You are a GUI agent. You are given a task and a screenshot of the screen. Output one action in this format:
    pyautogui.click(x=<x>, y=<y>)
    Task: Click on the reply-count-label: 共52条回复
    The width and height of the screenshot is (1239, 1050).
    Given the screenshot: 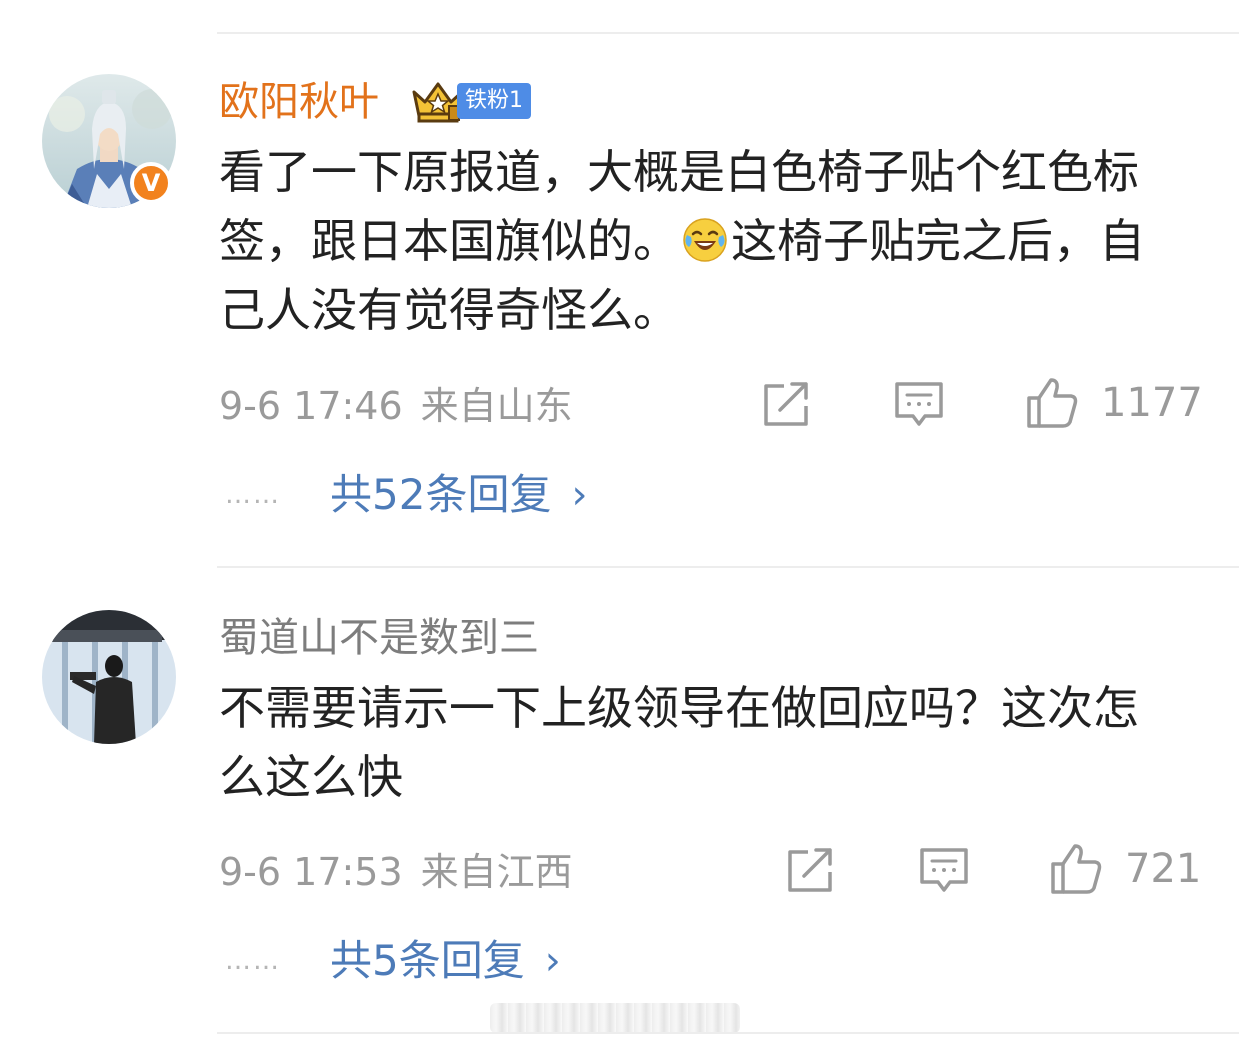 What is the action you would take?
    pyautogui.click(x=441, y=494)
    